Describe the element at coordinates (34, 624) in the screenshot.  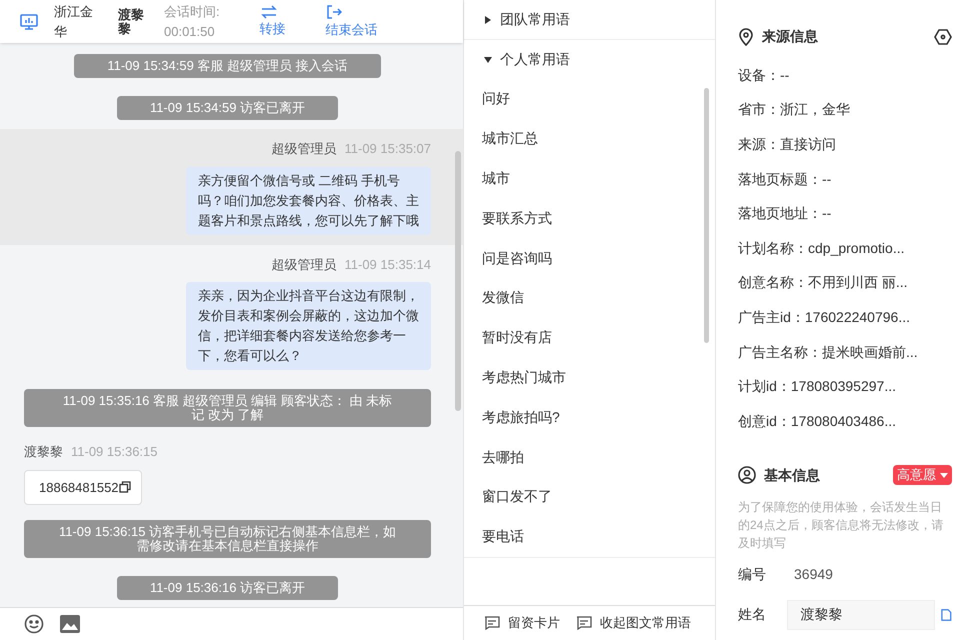
I see `emoji-icon` at that location.